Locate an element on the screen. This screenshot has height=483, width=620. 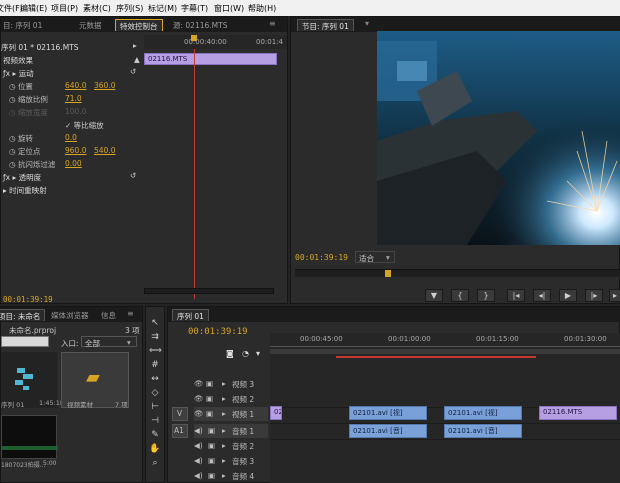
track-area is located at coordinates (445, 421).